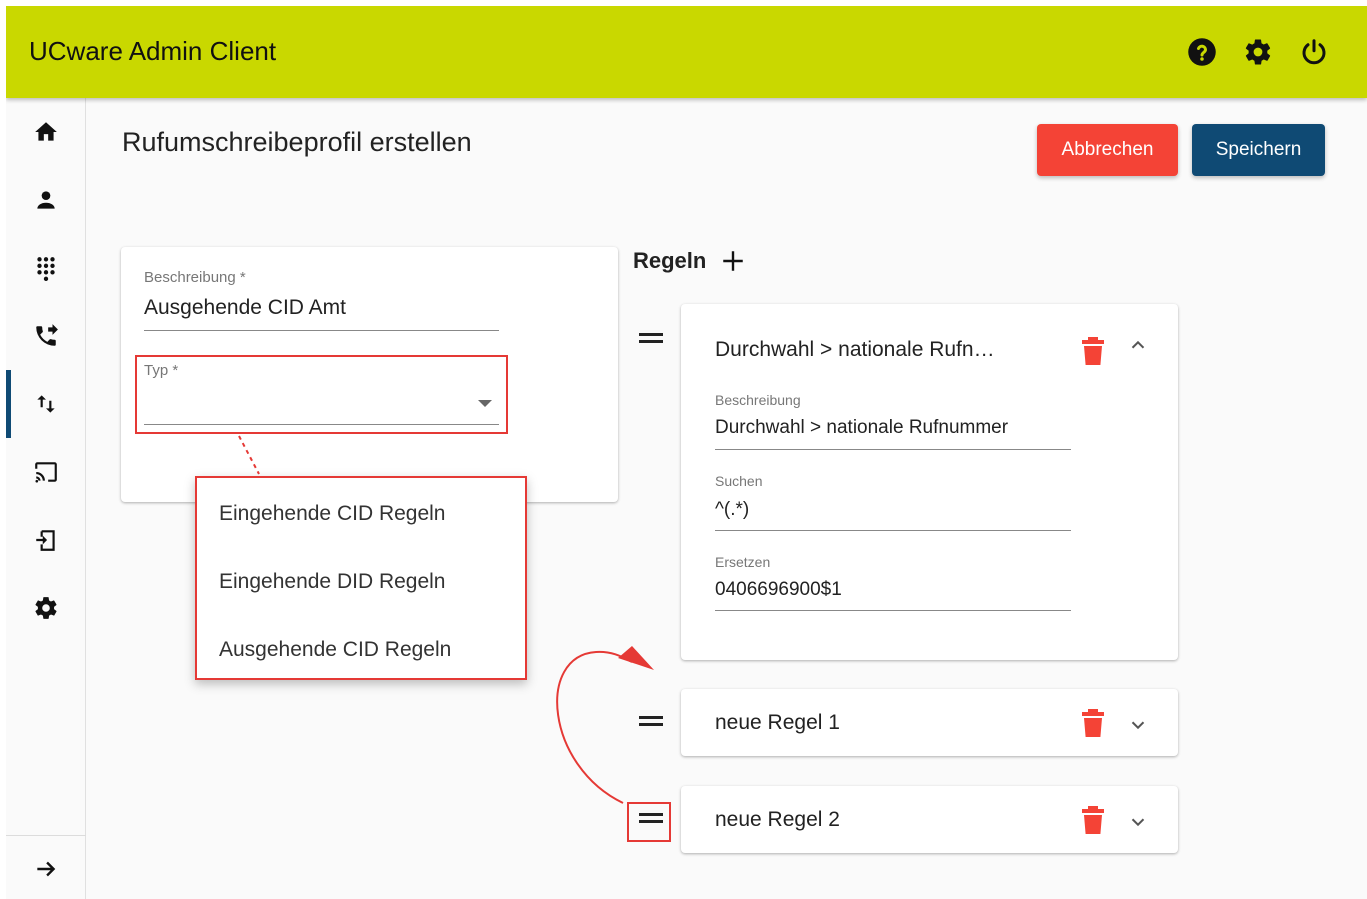 The height and width of the screenshot is (899, 1367). I want to click on app-title: UCware Admin Client, so click(153, 51).